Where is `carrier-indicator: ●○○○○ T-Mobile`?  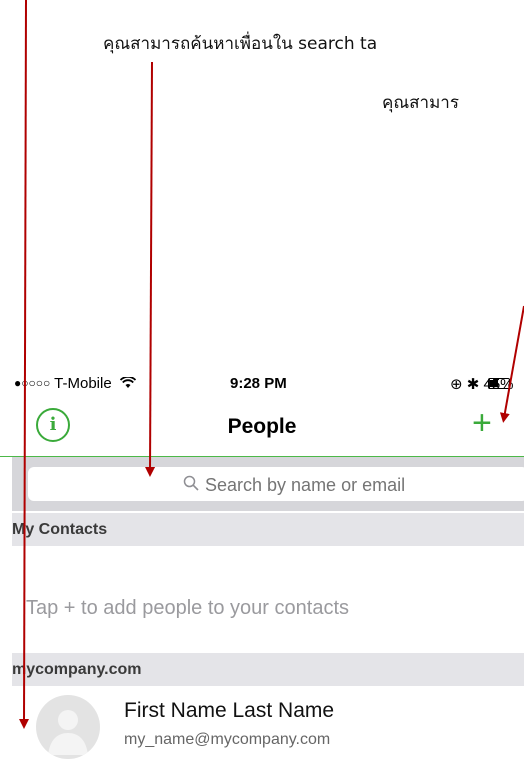
carrier-indicator: ●○○○○ T-Mobile is located at coordinates (75, 383).